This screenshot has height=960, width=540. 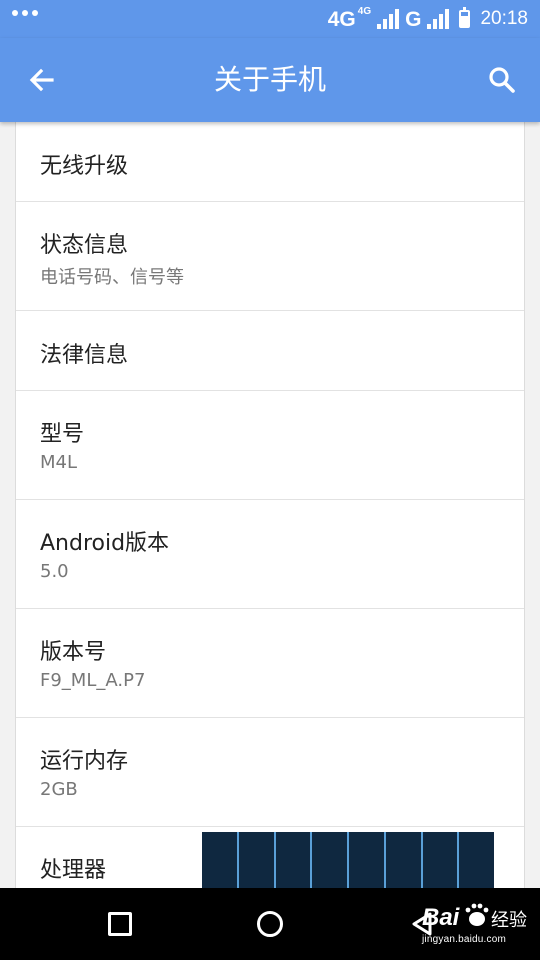 What do you see at coordinates (73, 652) in the screenshot?
I see `list-item-title: 版本号` at bounding box center [73, 652].